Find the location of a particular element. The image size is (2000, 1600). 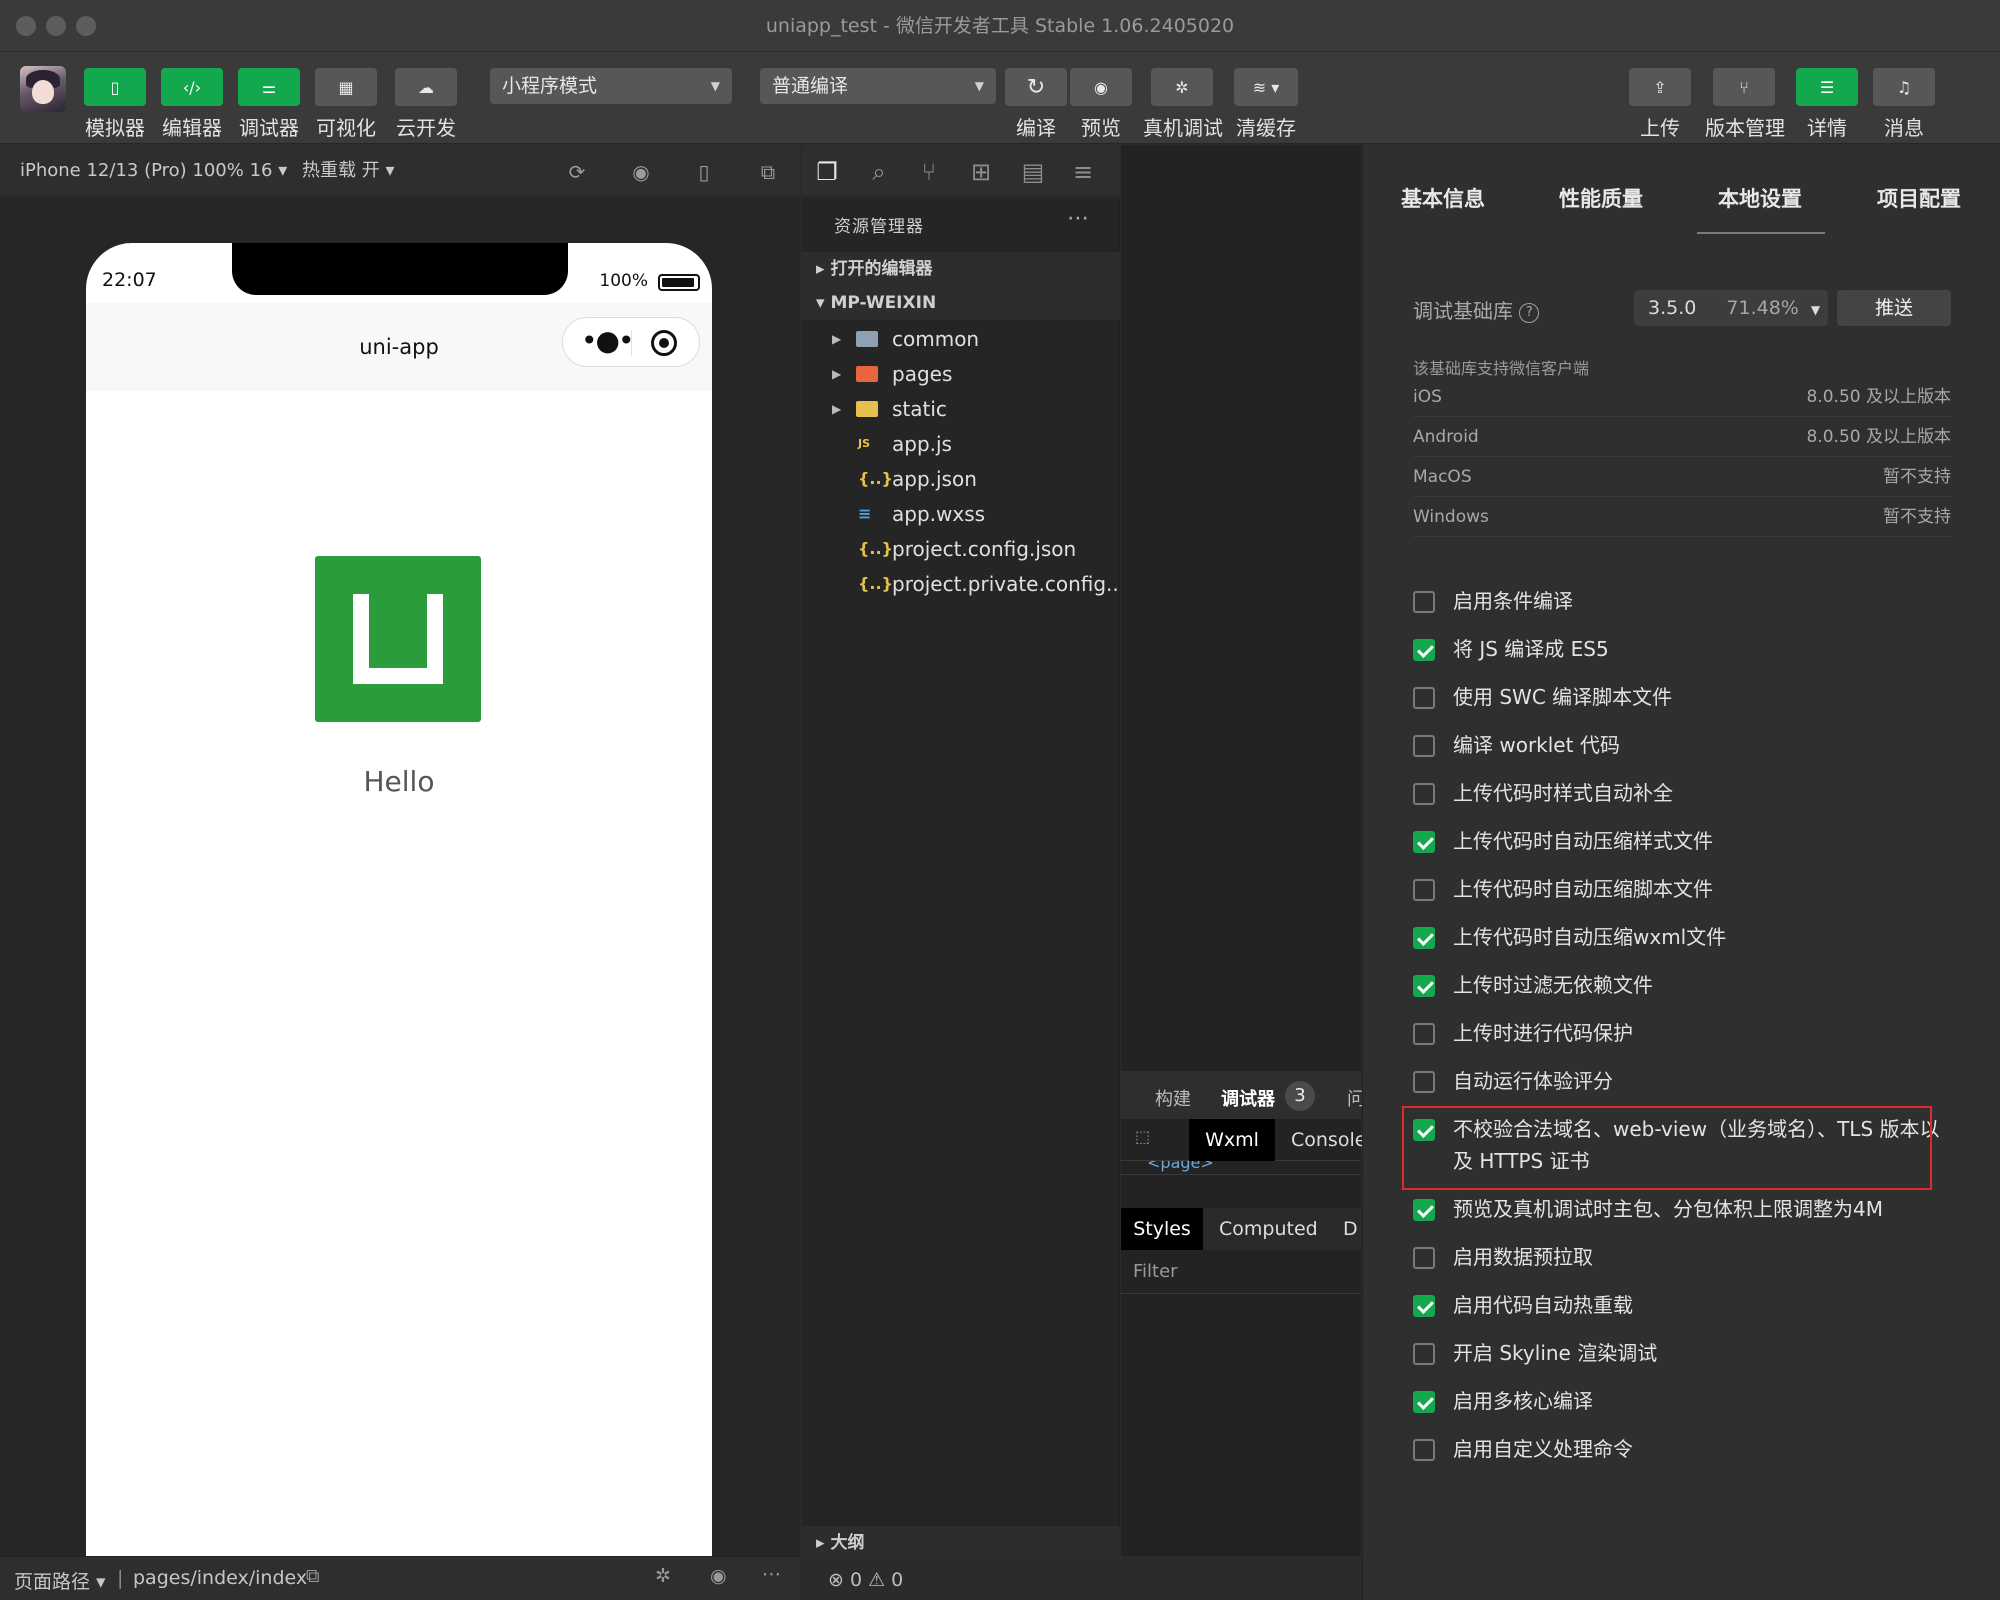

open-editors-section: ▸ 打开的编辑器 is located at coordinates (961, 269).